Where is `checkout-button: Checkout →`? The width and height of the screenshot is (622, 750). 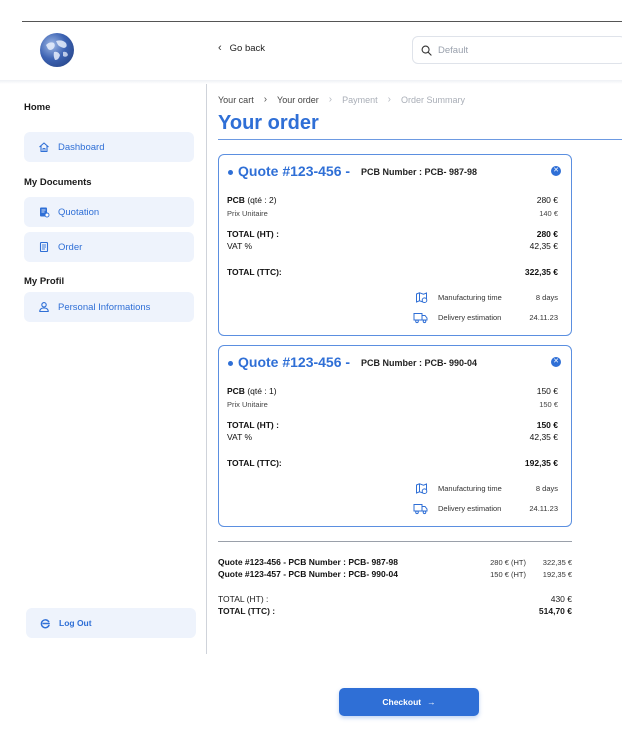 checkout-button: Checkout → is located at coordinates (409, 702).